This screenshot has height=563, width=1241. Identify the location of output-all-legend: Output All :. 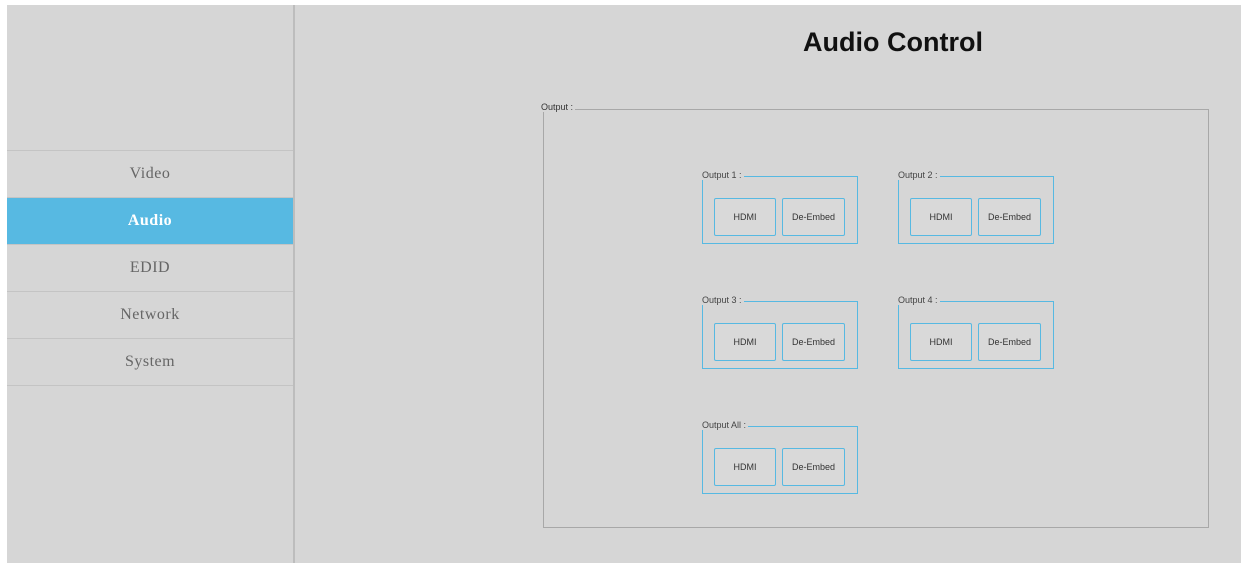
(725, 425).